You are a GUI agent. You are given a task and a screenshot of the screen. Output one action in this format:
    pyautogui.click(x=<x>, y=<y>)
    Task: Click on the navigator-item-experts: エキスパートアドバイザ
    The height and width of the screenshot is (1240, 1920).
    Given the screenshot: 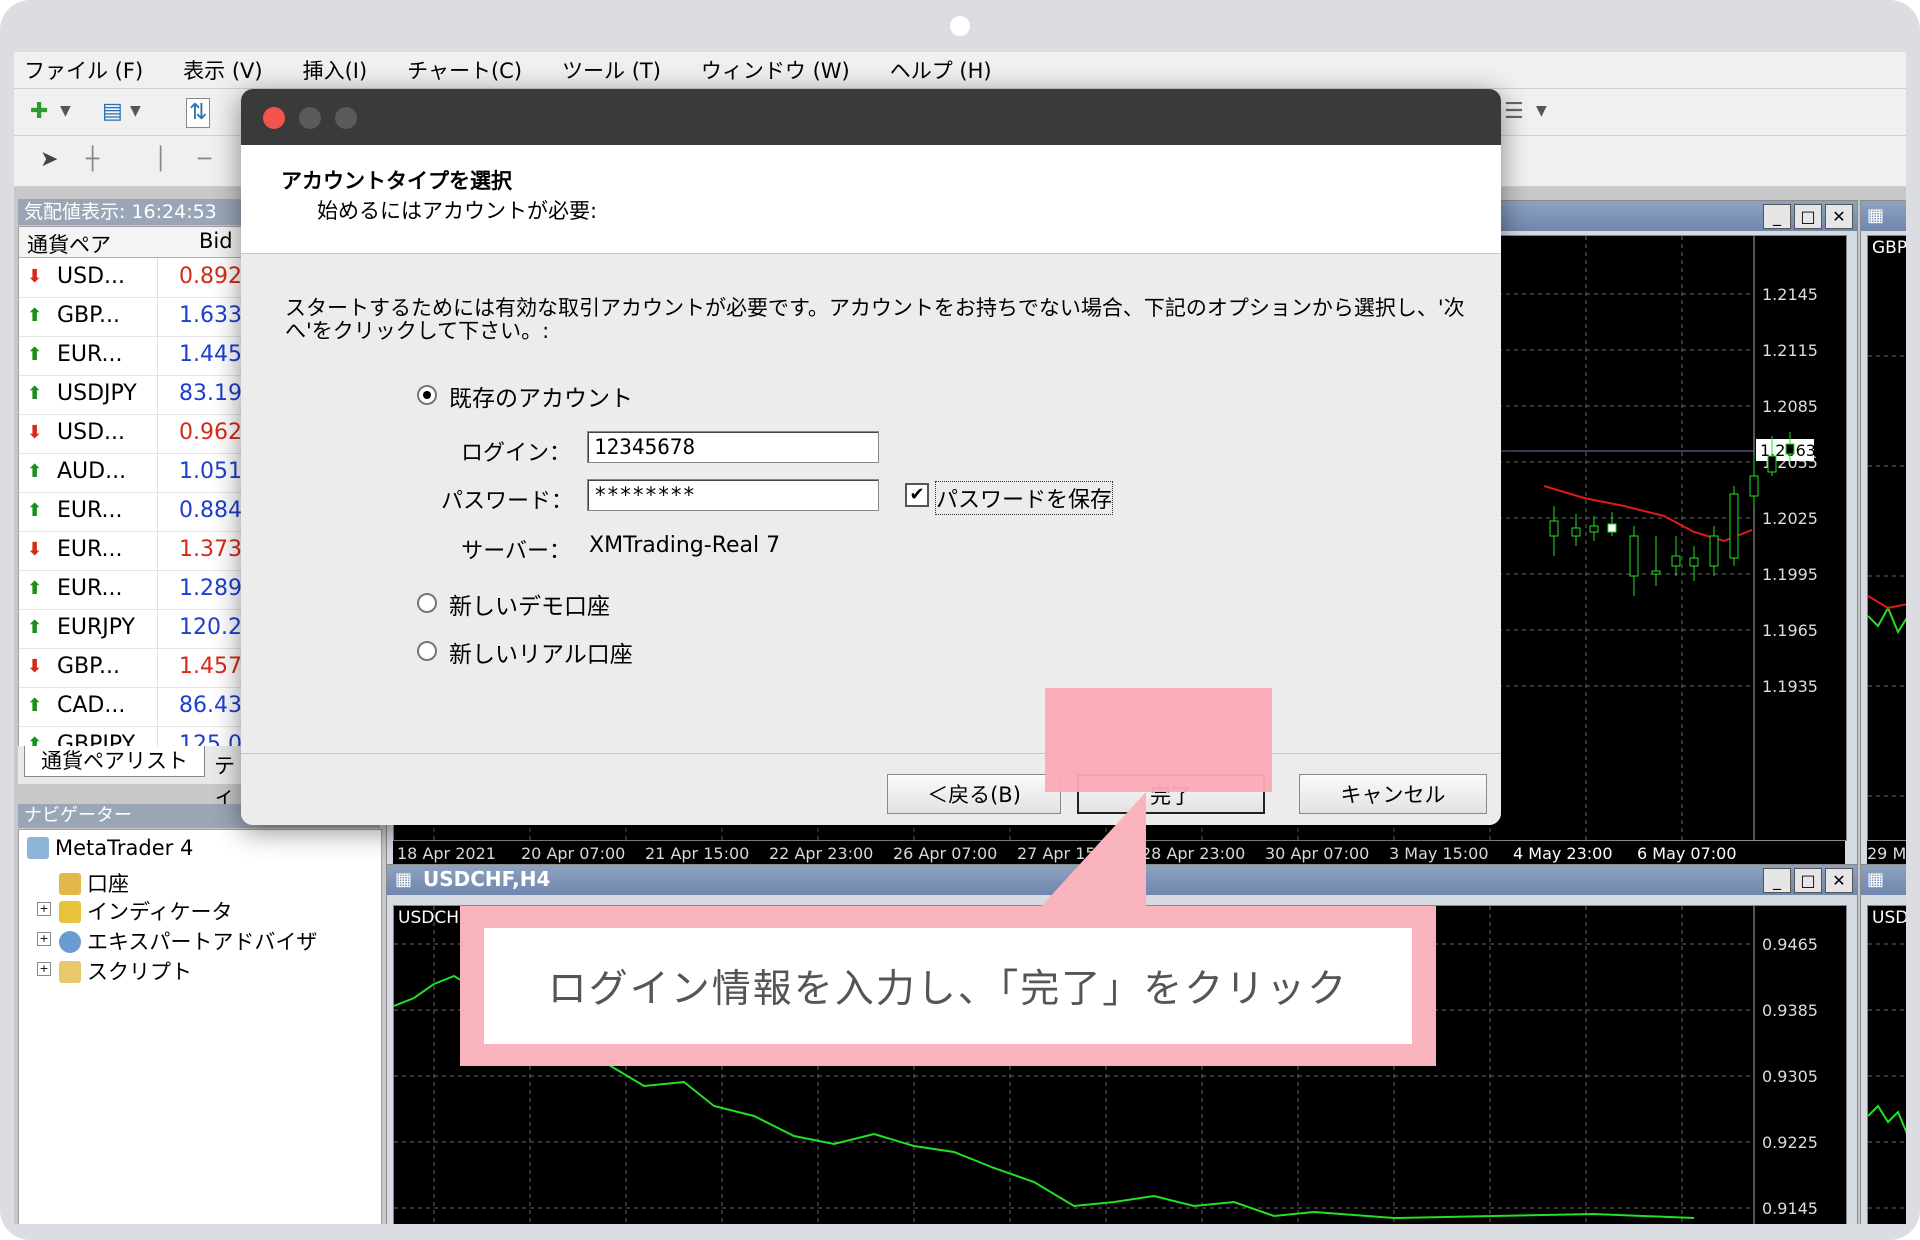 What is the action you would take?
    pyautogui.click(x=188, y=941)
    